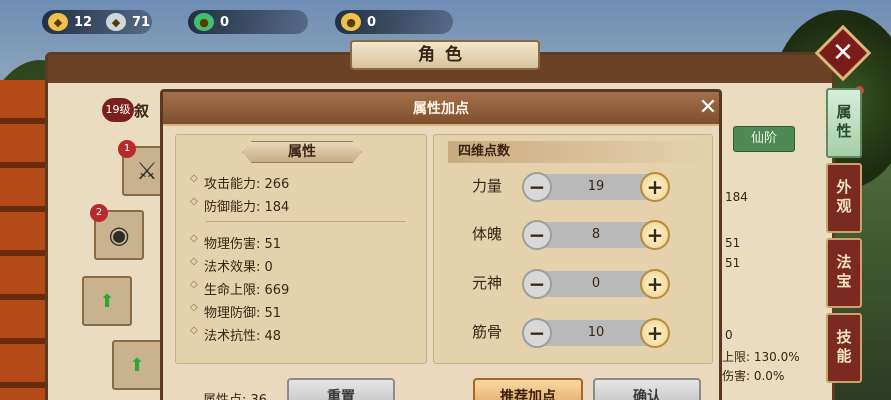 Image resolution: width=891 pixels, height=400 pixels. Describe the element at coordinates (844, 198) in the screenshot. I see `tab-appearance: 外观` at that location.